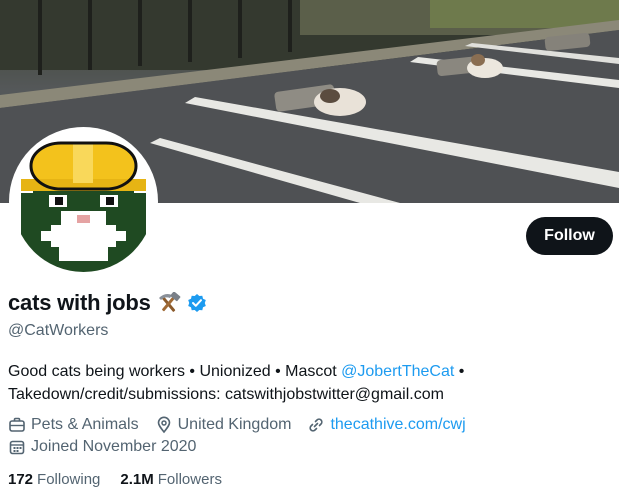 Image resolution: width=619 pixels, height=499 pixels. I want to click on link-icon, so click(316, 425).